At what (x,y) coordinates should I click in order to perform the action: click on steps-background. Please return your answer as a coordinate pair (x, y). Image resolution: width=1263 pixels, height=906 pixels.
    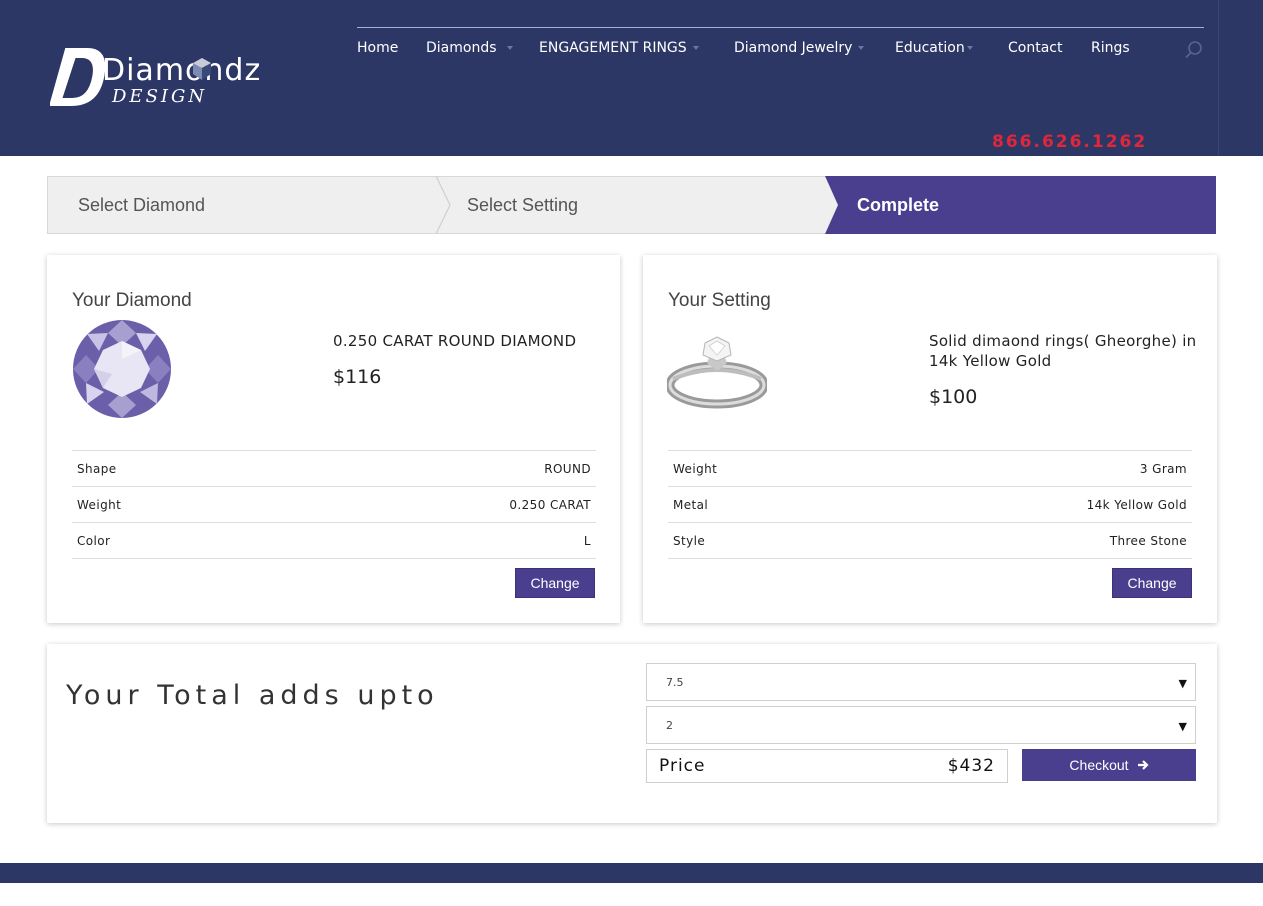
    Looking at the image, I should click on (631, 205).